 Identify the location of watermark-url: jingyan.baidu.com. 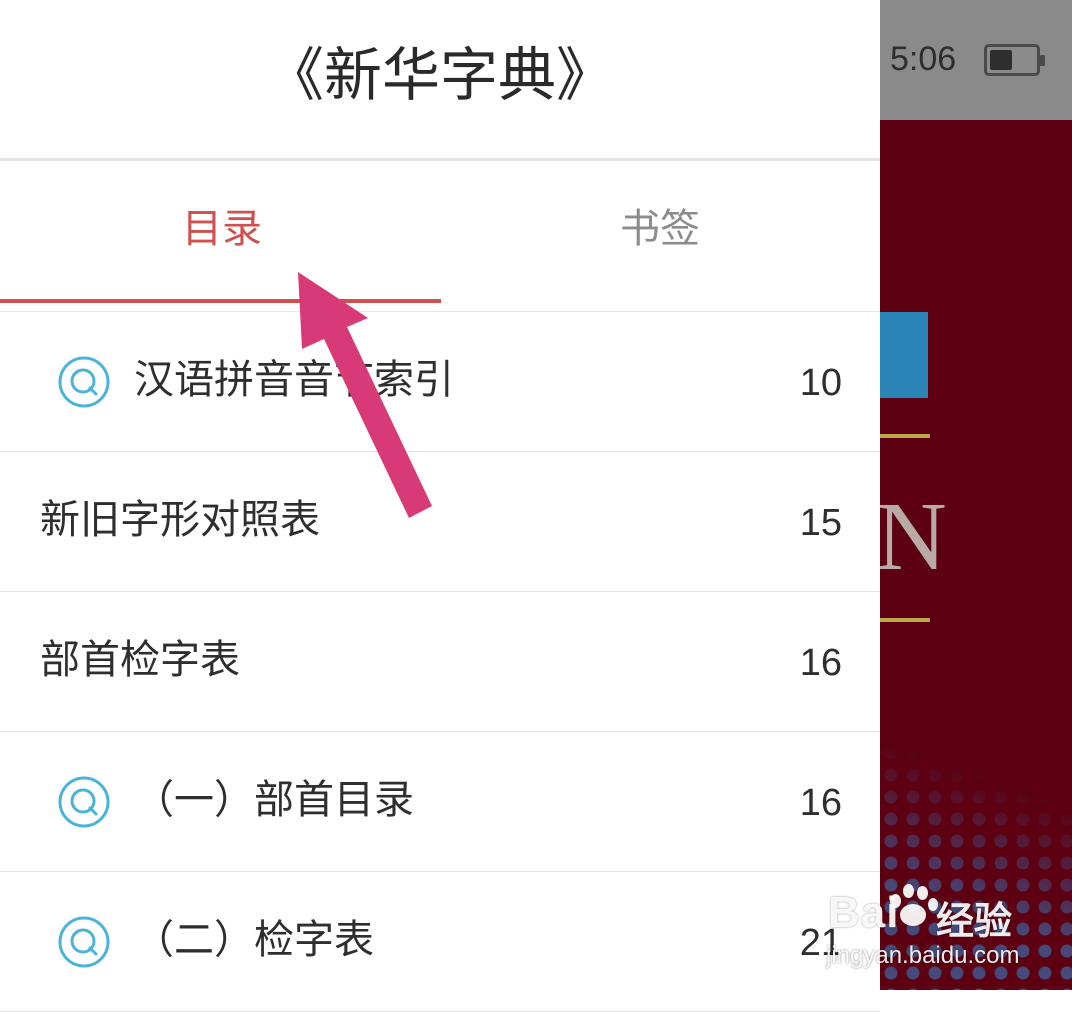
(923, 955).